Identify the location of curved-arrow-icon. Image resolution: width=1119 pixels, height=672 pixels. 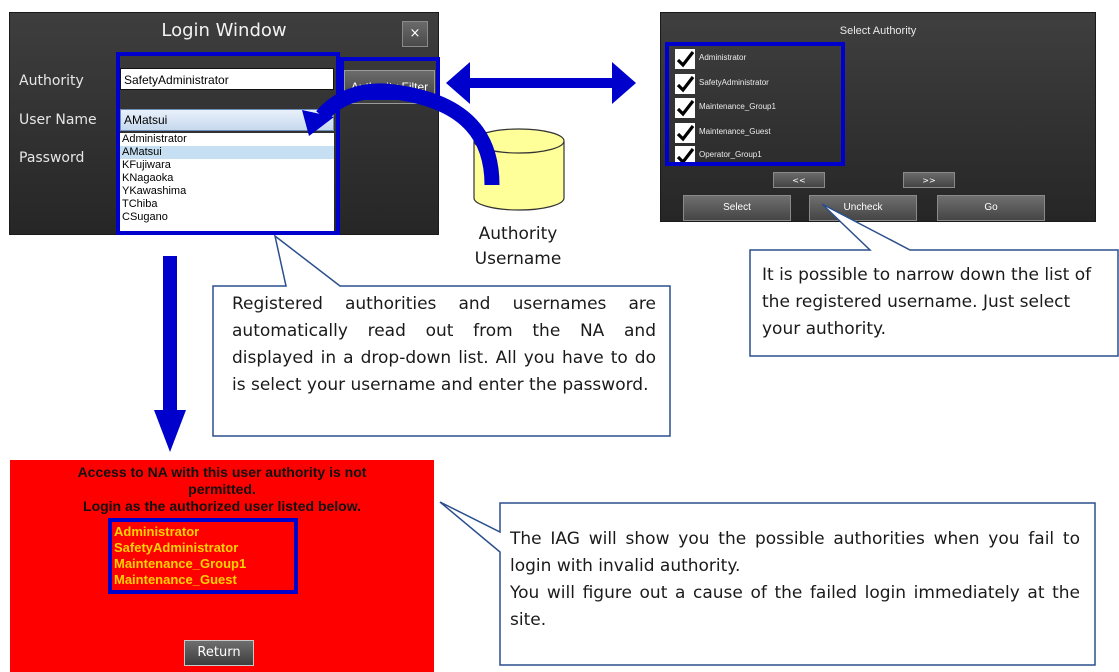
(408, 134).